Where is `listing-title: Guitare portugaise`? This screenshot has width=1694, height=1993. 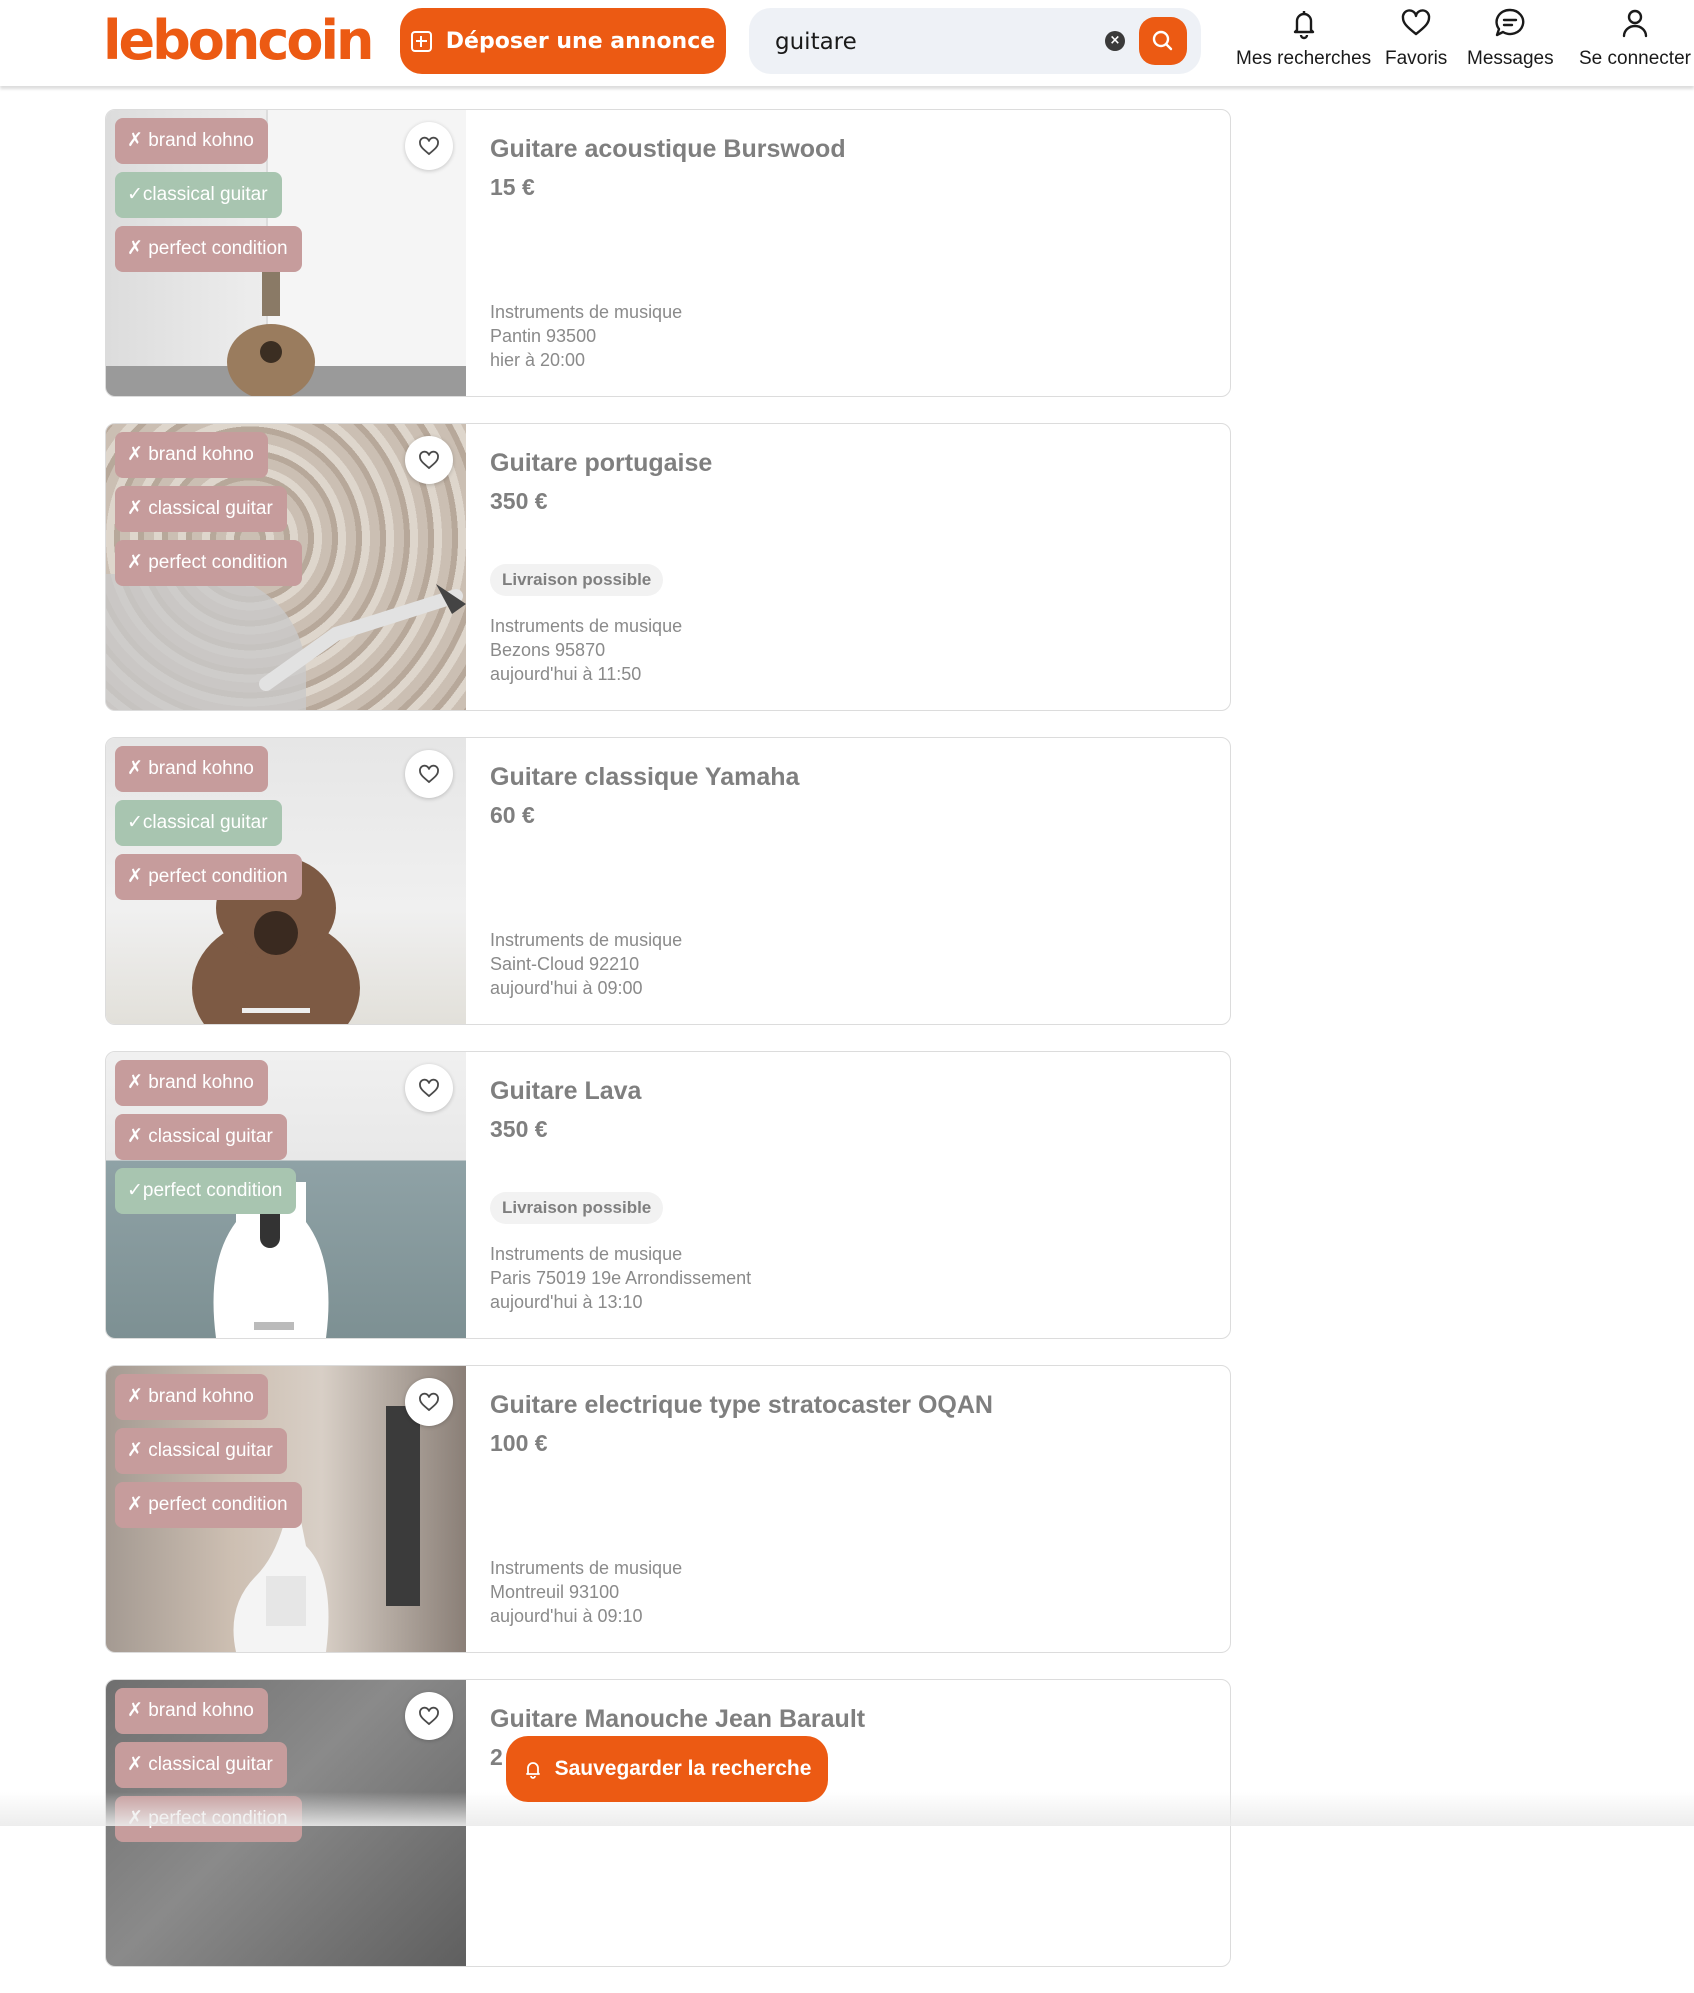
listing-title: Guitare portugaise is located at coordinates (601, 463).